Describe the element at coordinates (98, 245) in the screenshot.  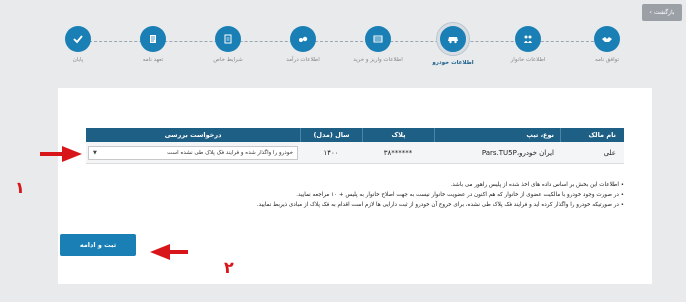
I see `submit-continue-button: ثبت و ادامه` at that location.